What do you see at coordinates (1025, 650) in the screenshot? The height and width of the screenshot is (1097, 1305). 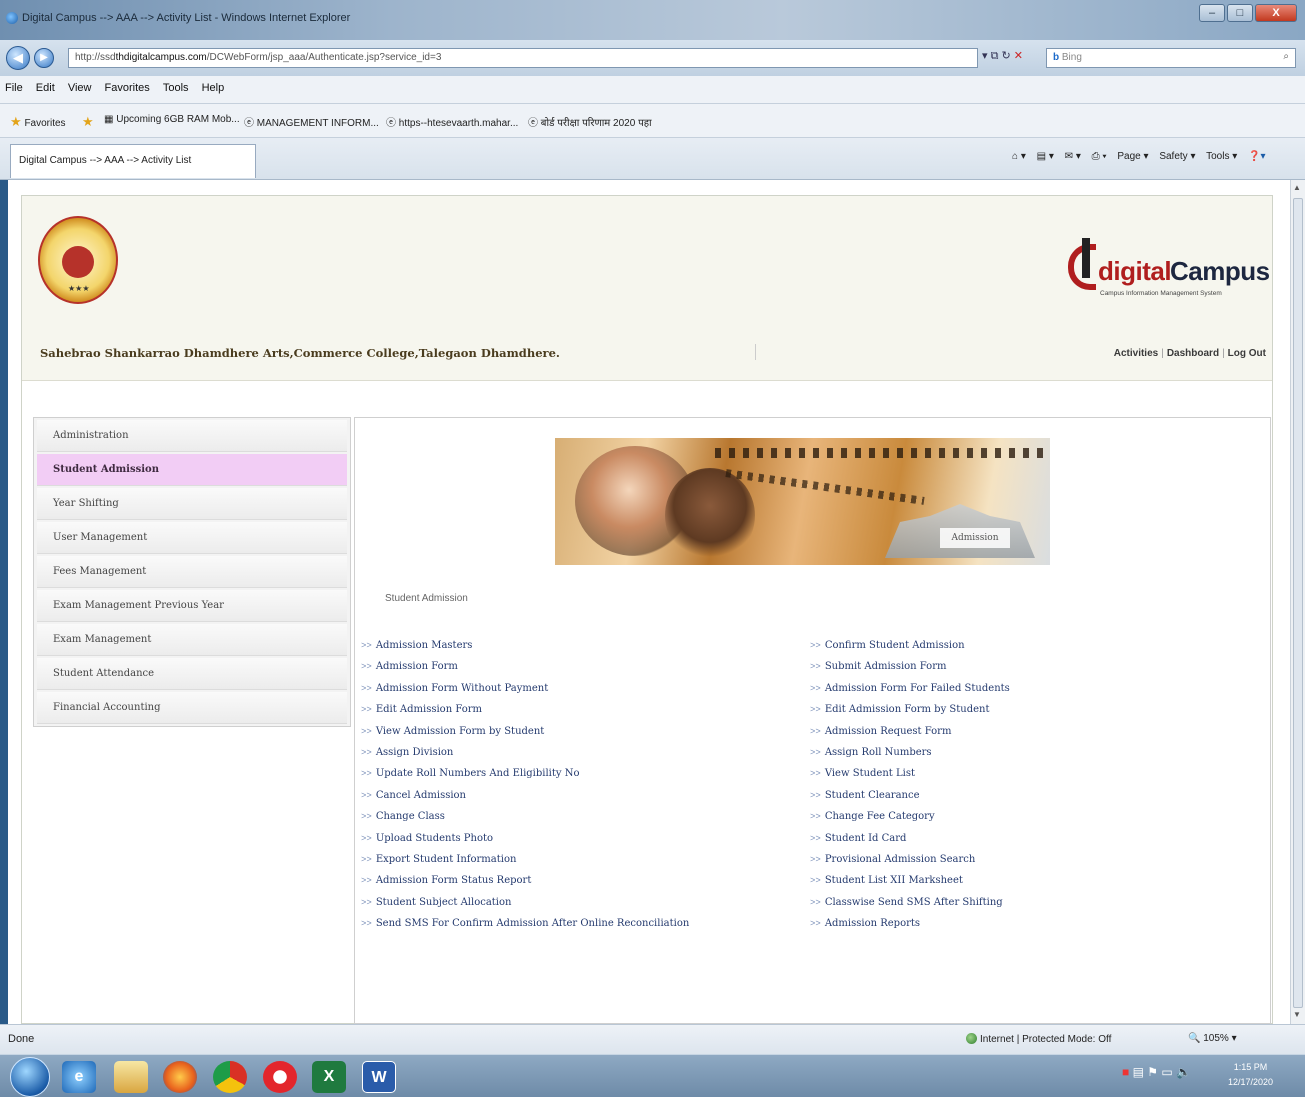 I see `link-confirm-student-admission: >> Confirm Student Admission` at bounding box center [1025, 650].